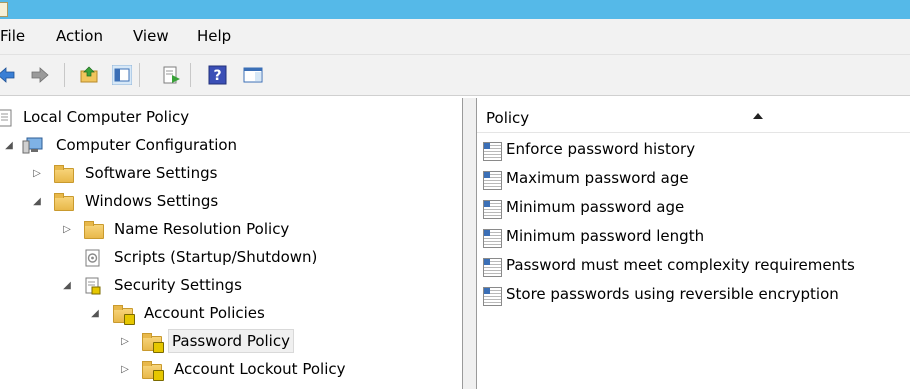  Describe the element at coordinates (8, 75) in the screenshot. I see `back-arrow-icon` at that location.